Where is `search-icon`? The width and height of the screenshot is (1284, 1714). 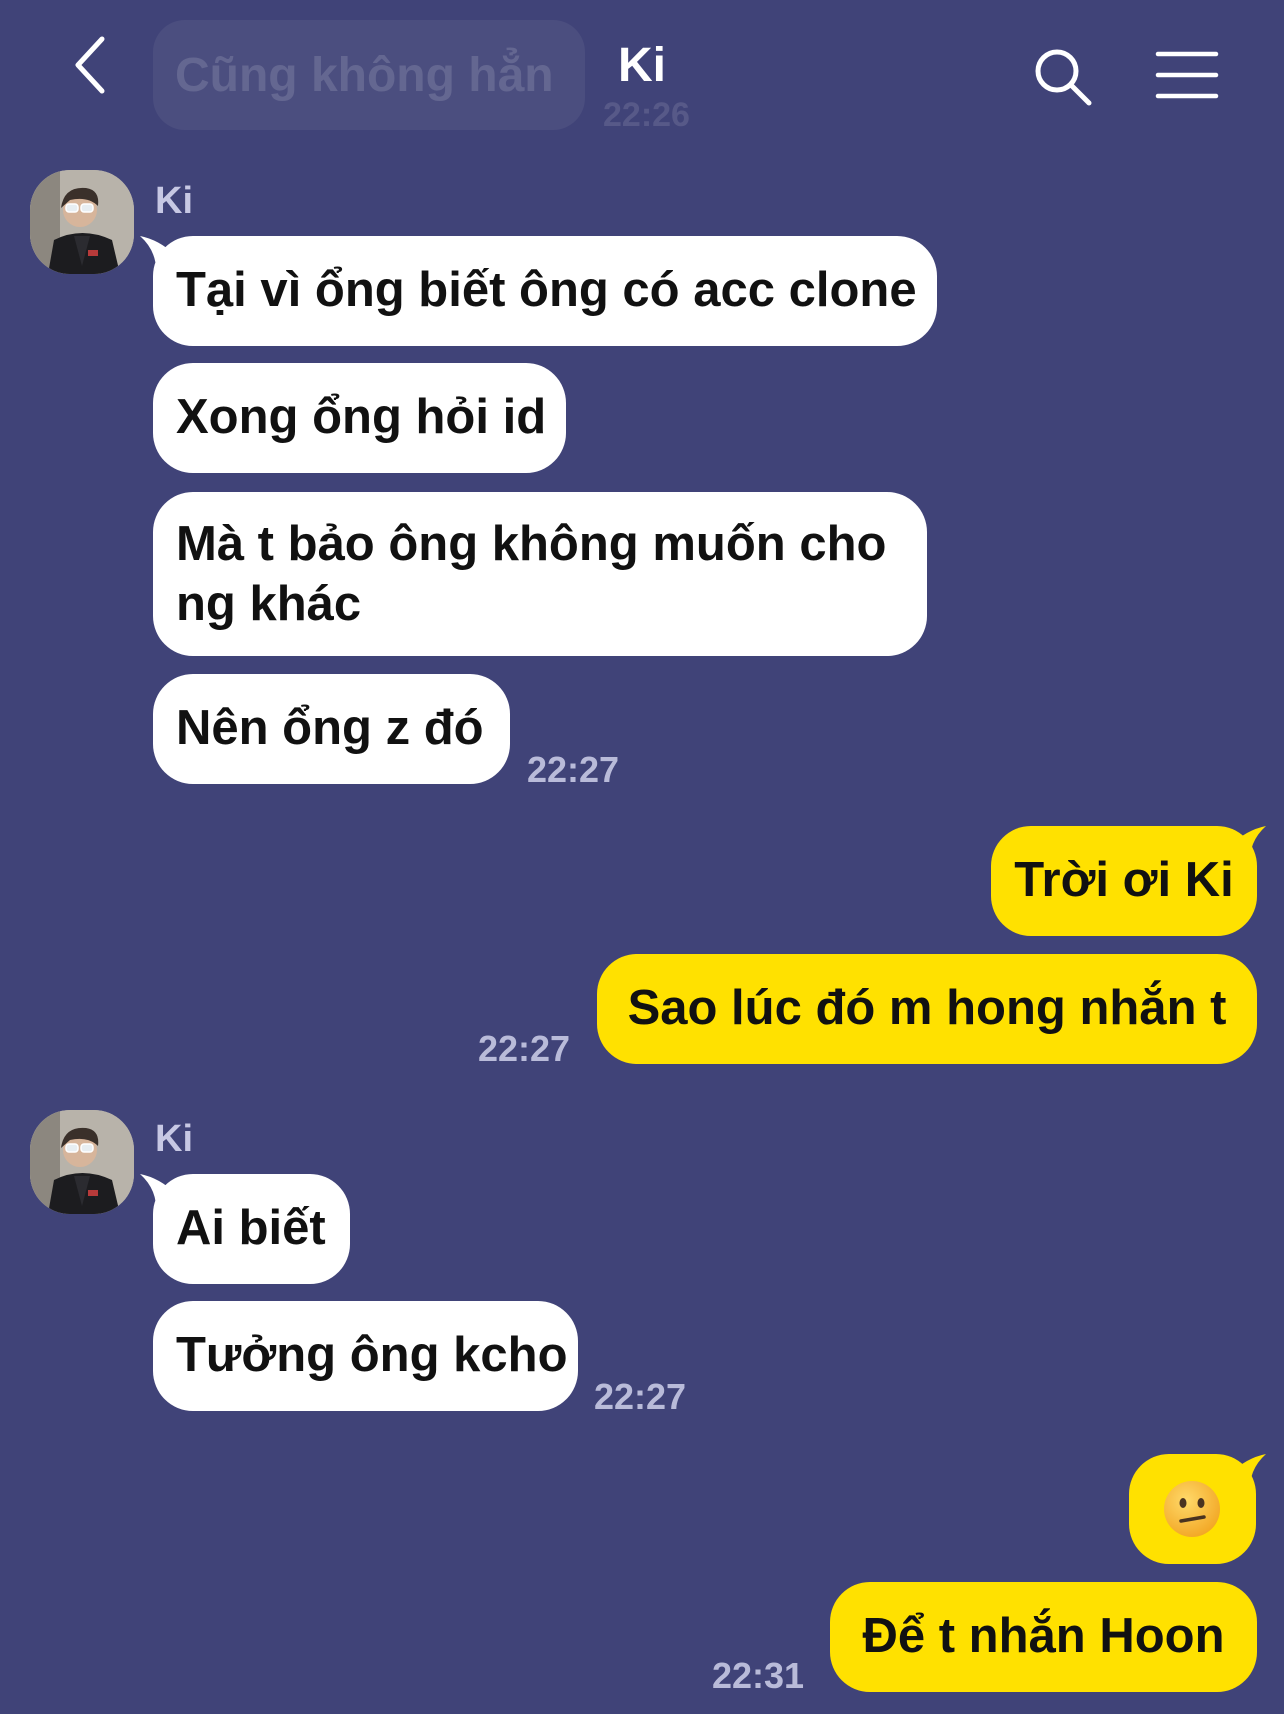 search-icon is located at coordinates (1063, 77).